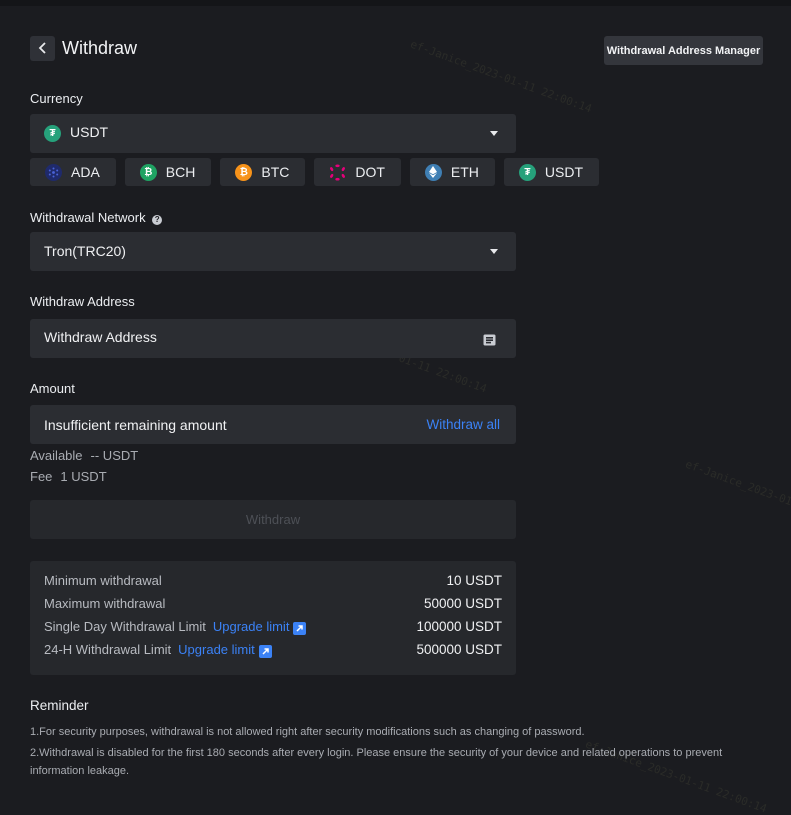  Describe the element at coordinates (148, 172) in the screenshot. I see `bitcoin-cash-icon: ₿` at that location.